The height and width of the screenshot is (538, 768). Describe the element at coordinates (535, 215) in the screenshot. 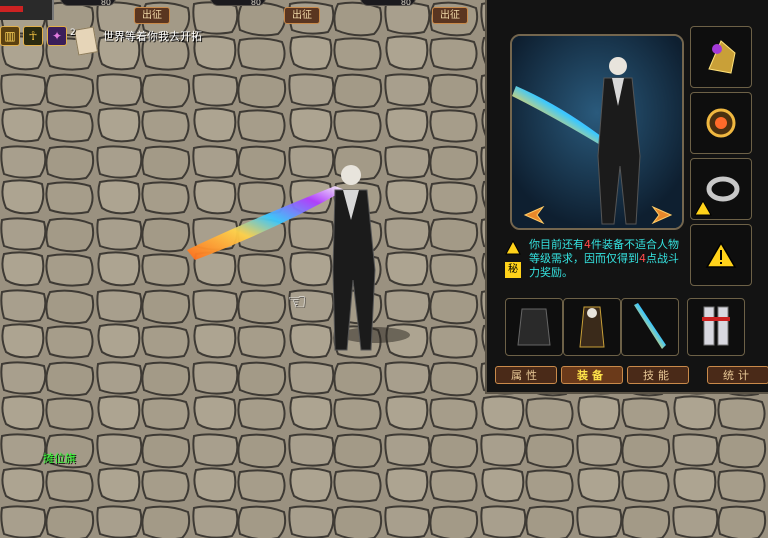

I see `rotate-left-button` at that location.